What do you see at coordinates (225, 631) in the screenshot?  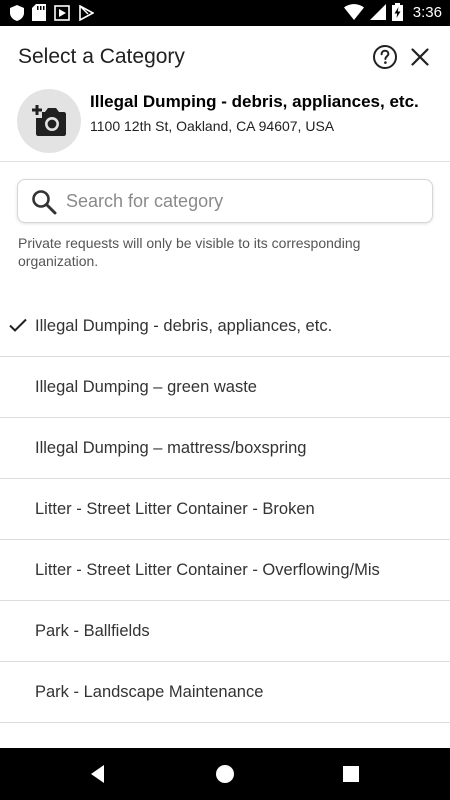 I see `category-item-park-ballfields: Park - Ballfields` at bounding box center [225, 631].